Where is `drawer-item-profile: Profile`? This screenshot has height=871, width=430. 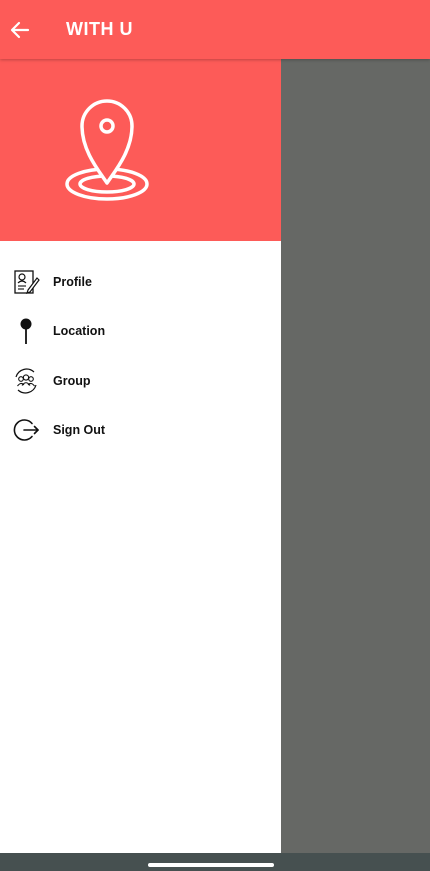
drawer-item-profile: Profile is located at coordinates (140, 282).